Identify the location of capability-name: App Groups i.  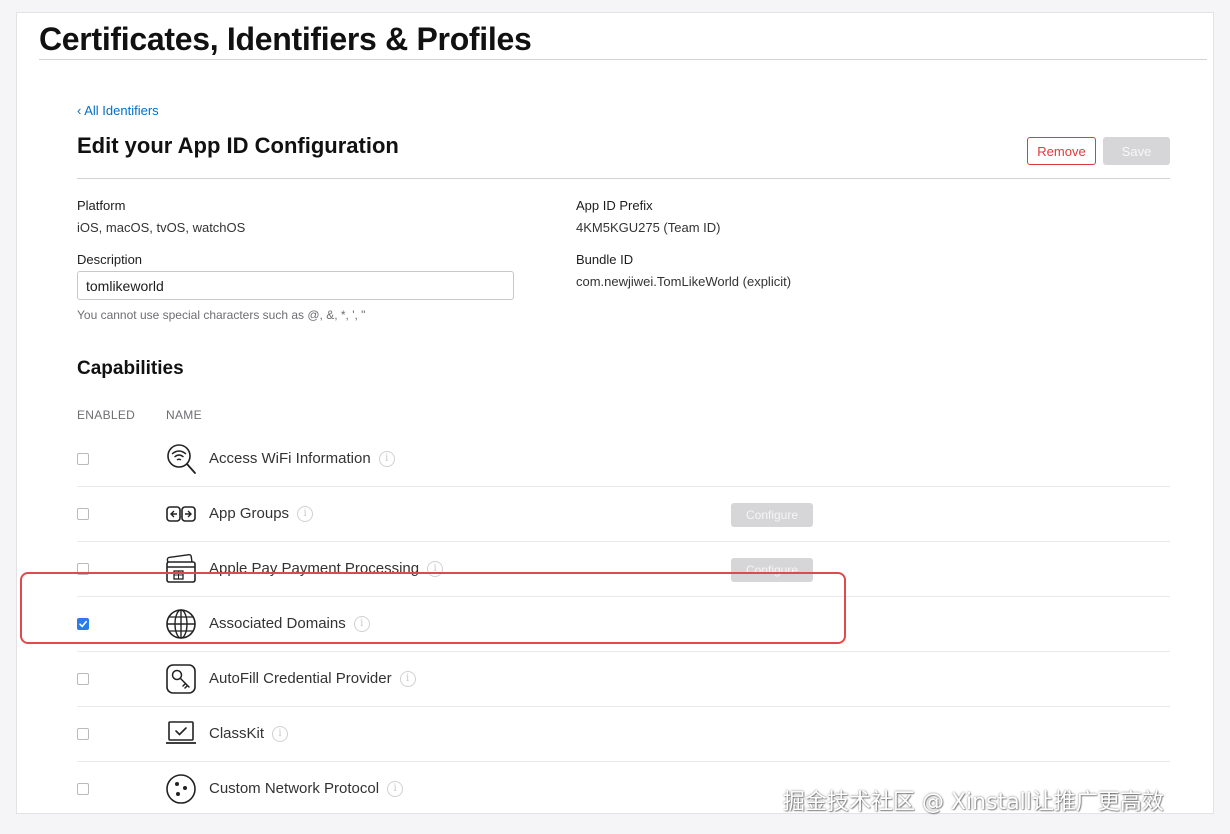
(261, 514).